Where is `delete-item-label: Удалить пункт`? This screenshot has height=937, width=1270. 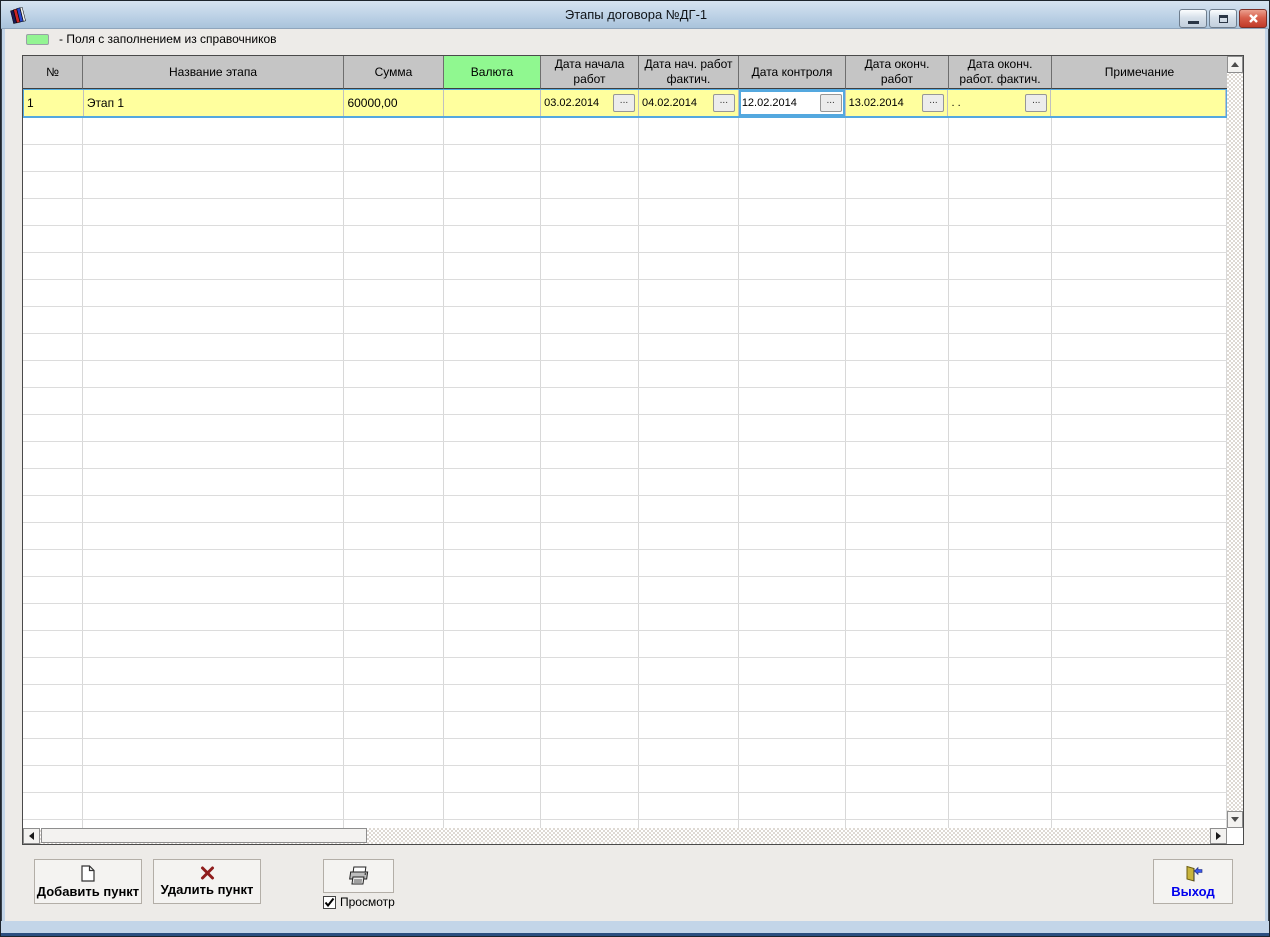 delete-item-label: Удалить пункт is located at coordinates (207, 889).